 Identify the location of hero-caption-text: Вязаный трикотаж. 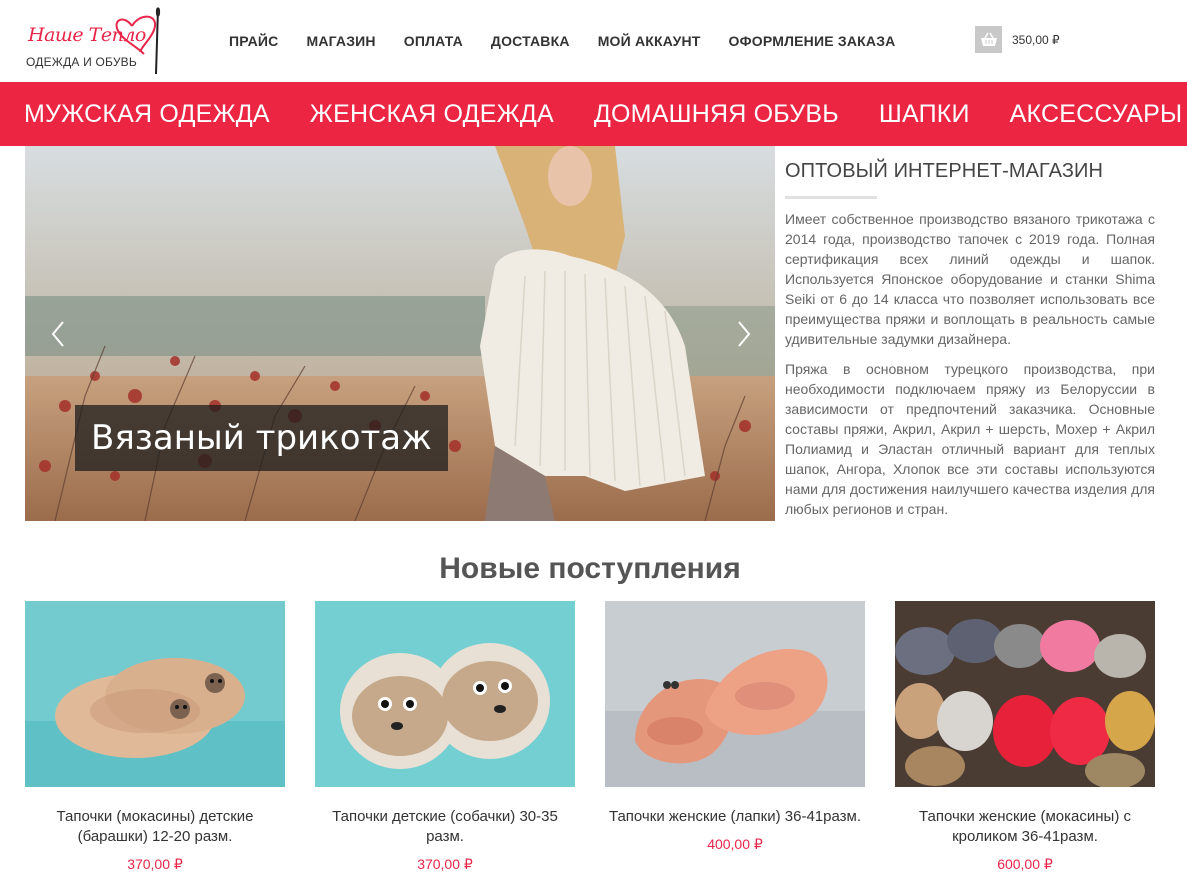
(261, 438).